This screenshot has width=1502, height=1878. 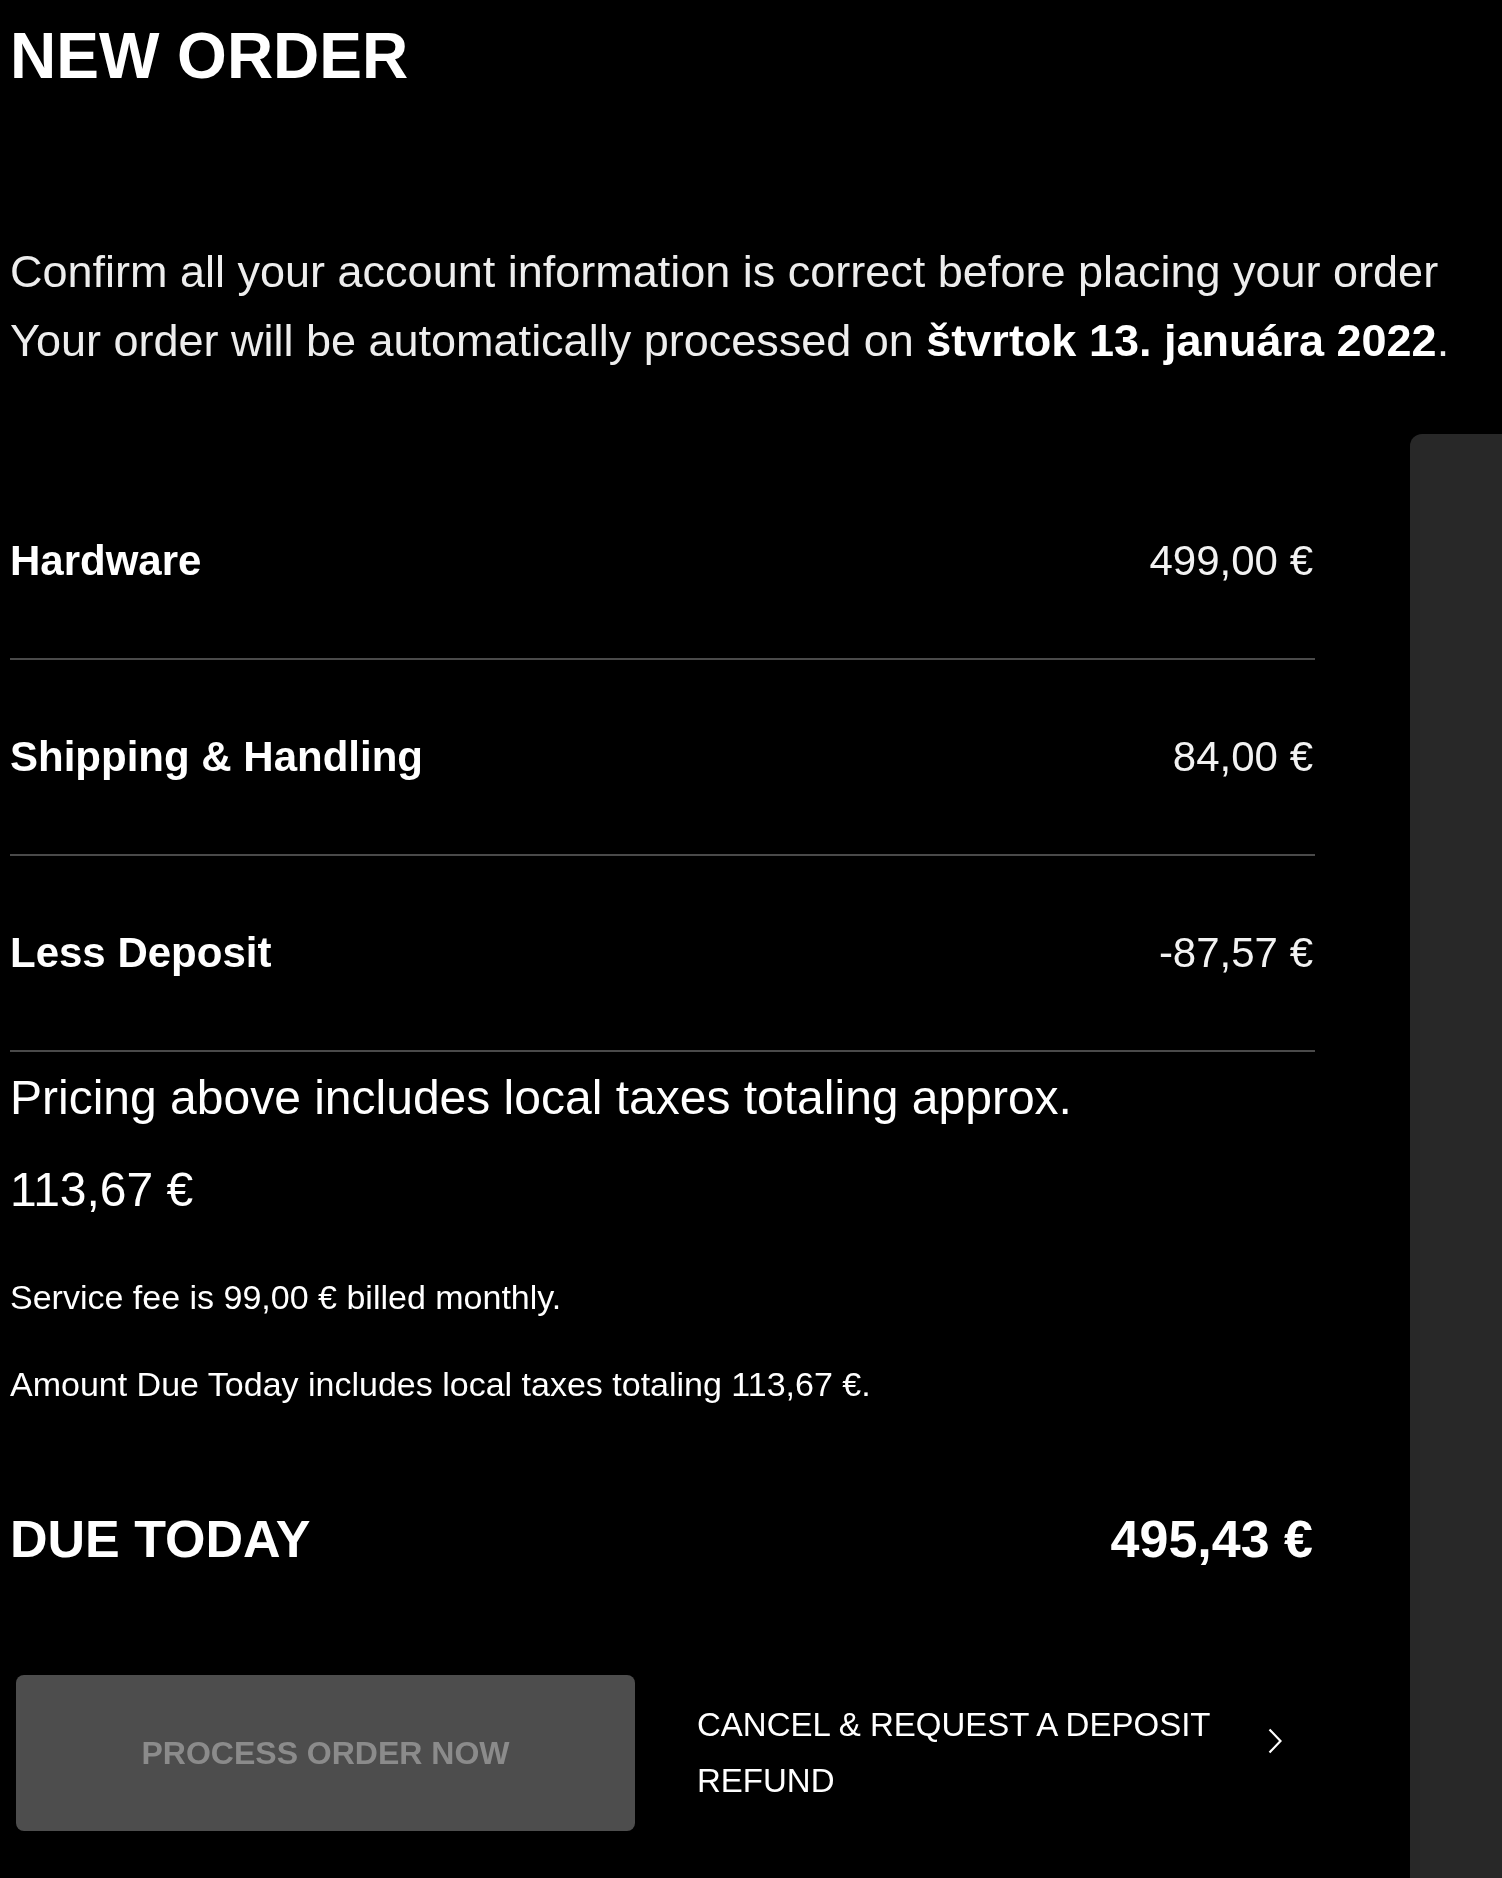 I want to click on tax-note-text: Pricing above includes local taxes totaling approx., so click(x=541, y=1098).